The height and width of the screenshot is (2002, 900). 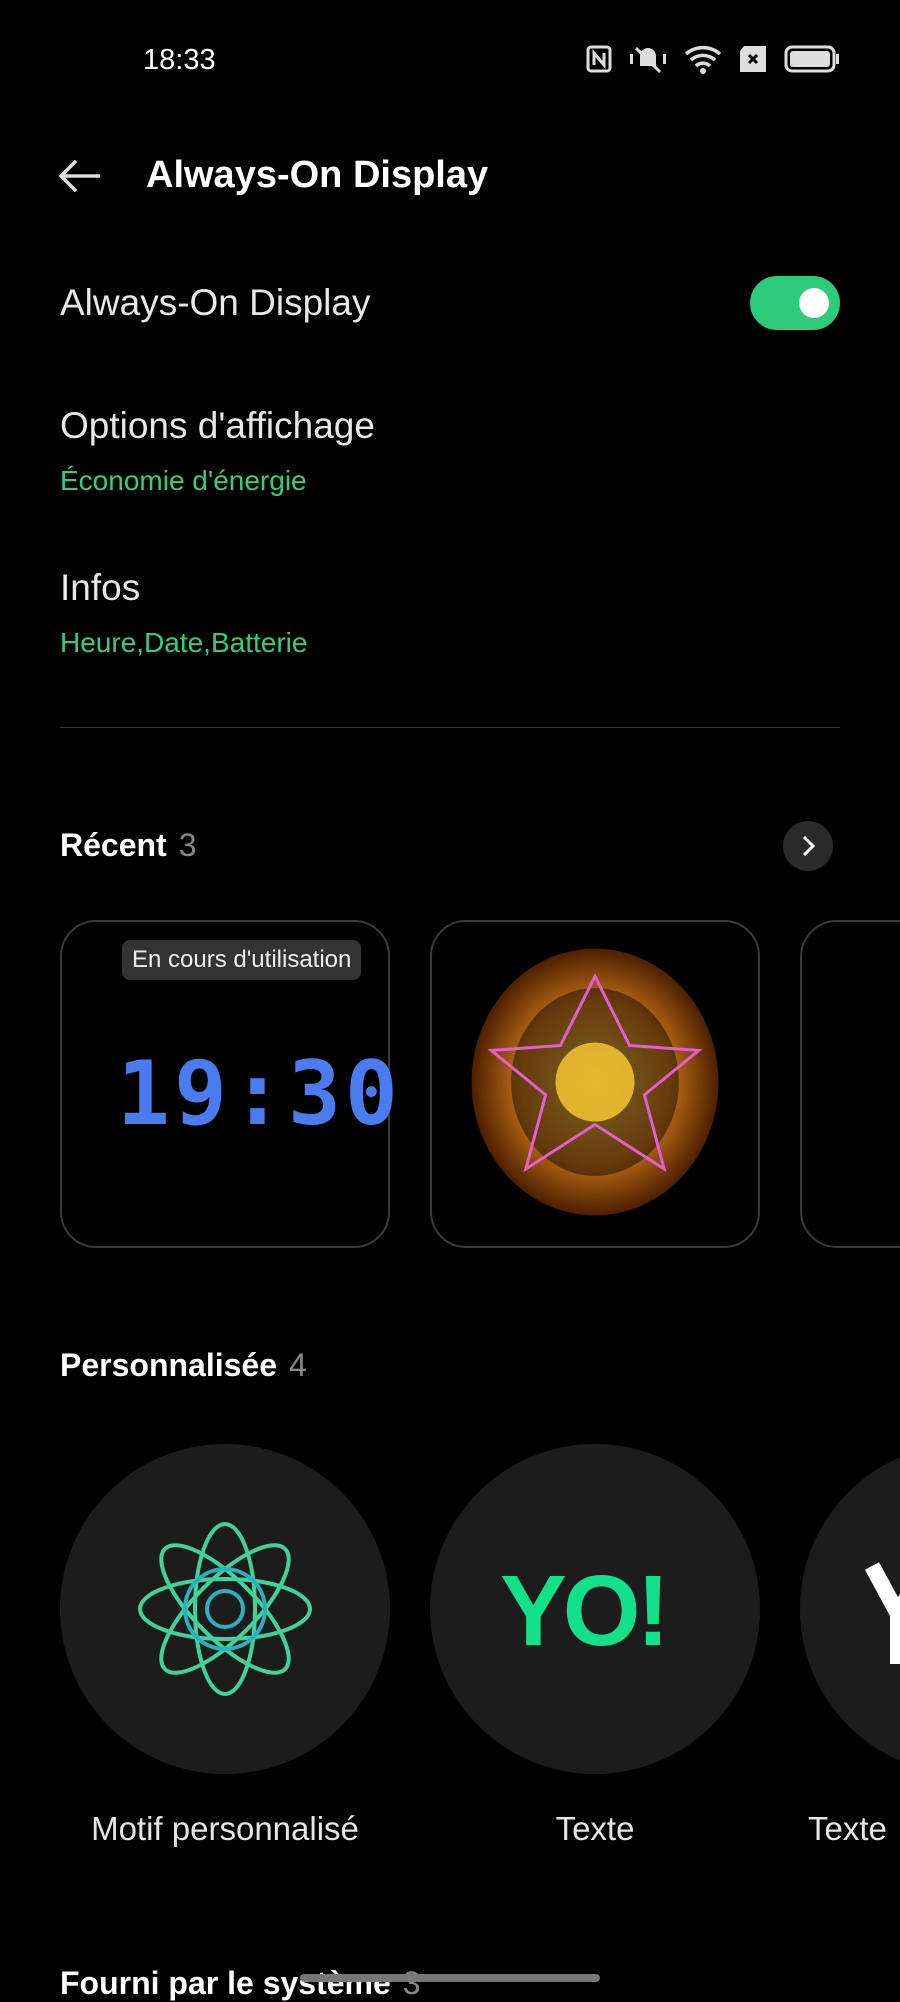 I want to click on aod-label: Always-On Display, so click(x=215, y=302).